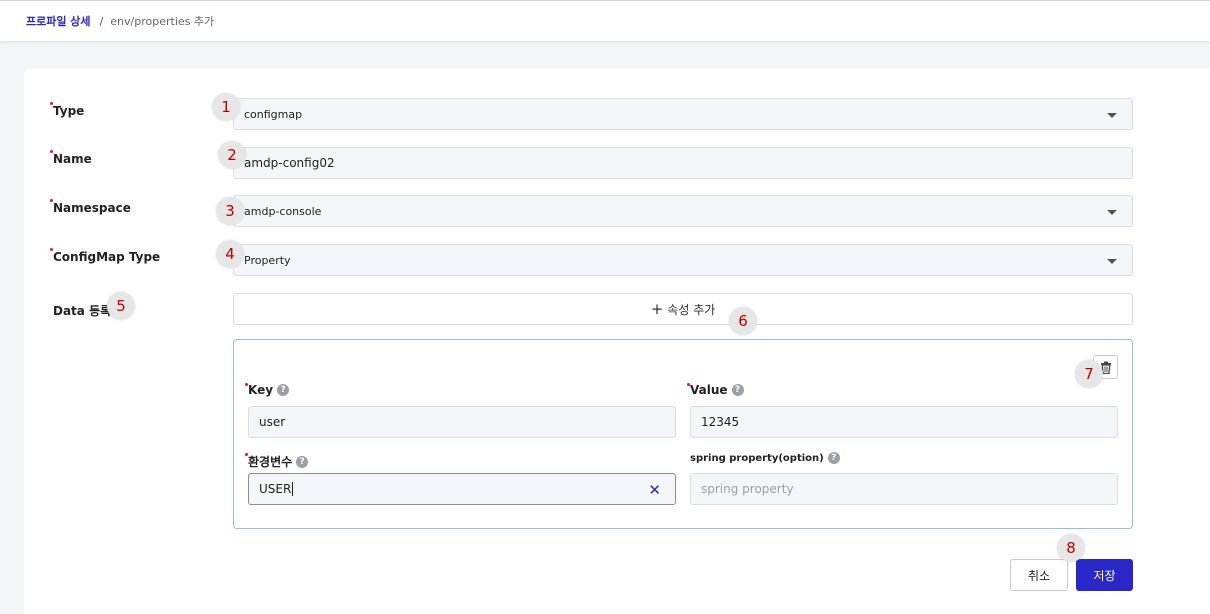  I want to click on step-marker: 1, so click(226, 107).